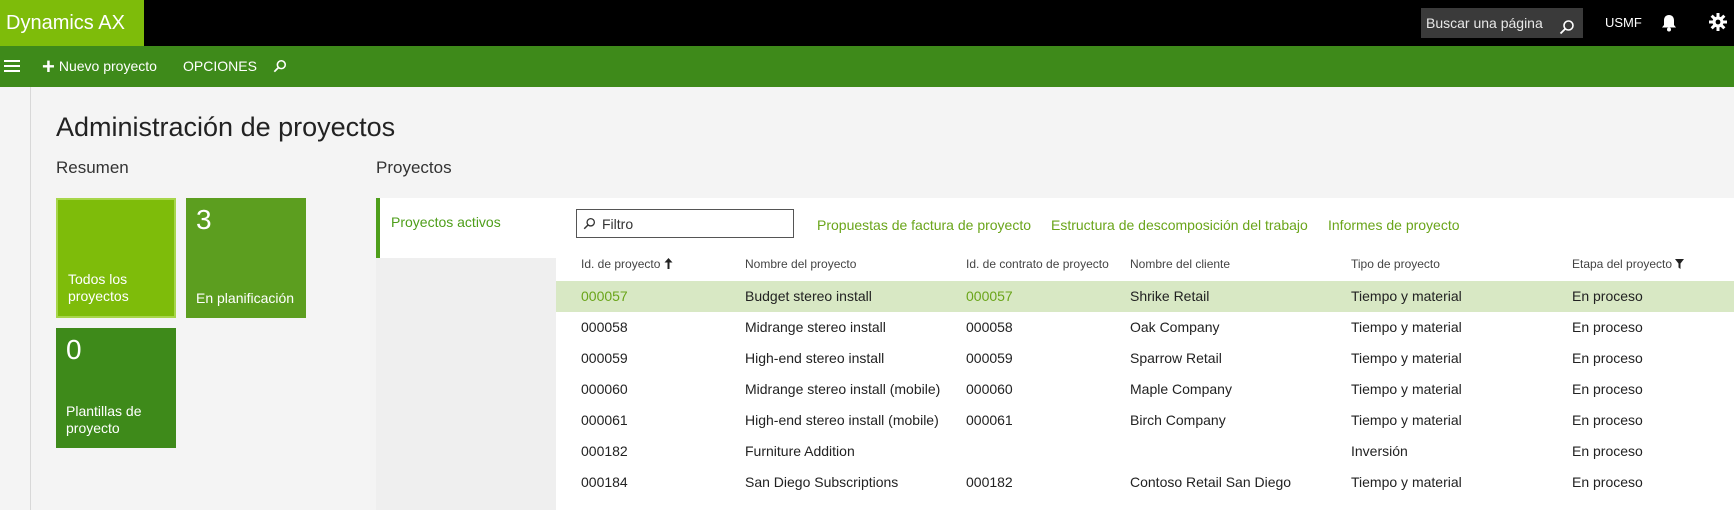  Describe the element at coordinates (822, 482) in the screenshot. I see `cell-project-name: San Diego Subscriptions` at that location.